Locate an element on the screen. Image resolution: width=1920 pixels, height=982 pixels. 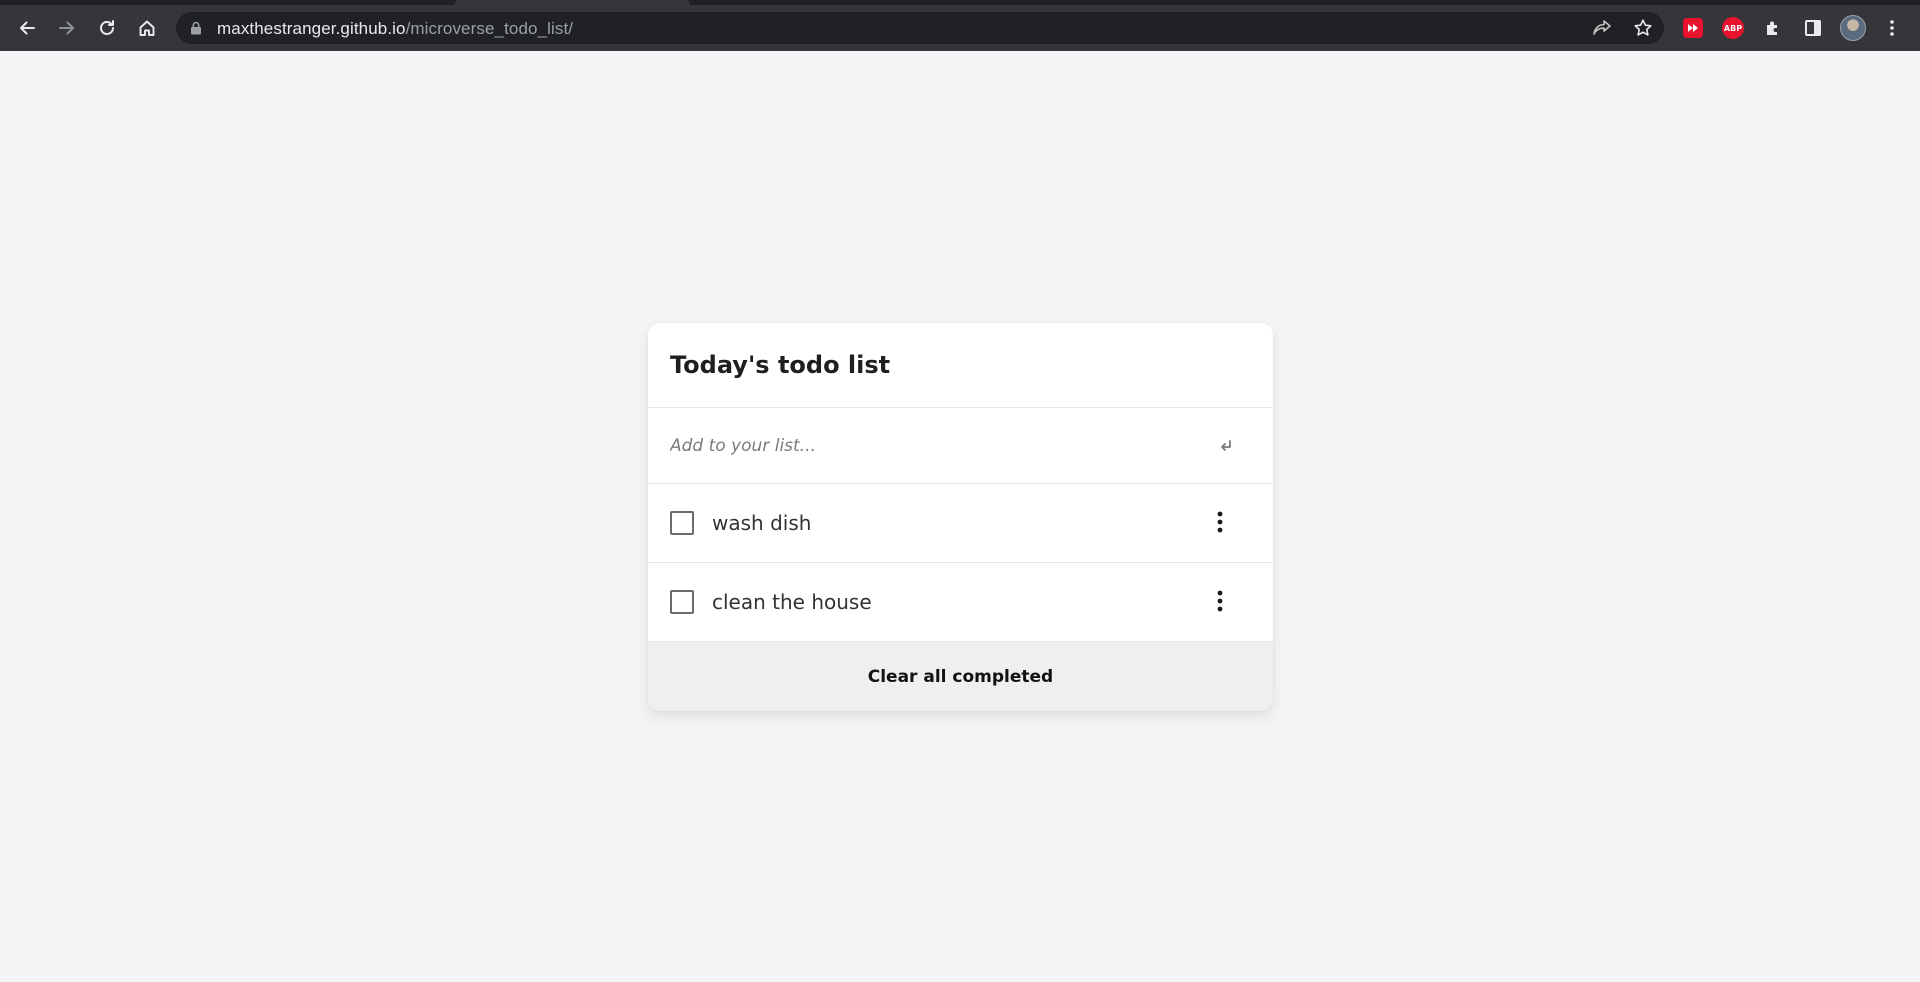
kebab-menu-icon is located at coordinates (1892, 28).